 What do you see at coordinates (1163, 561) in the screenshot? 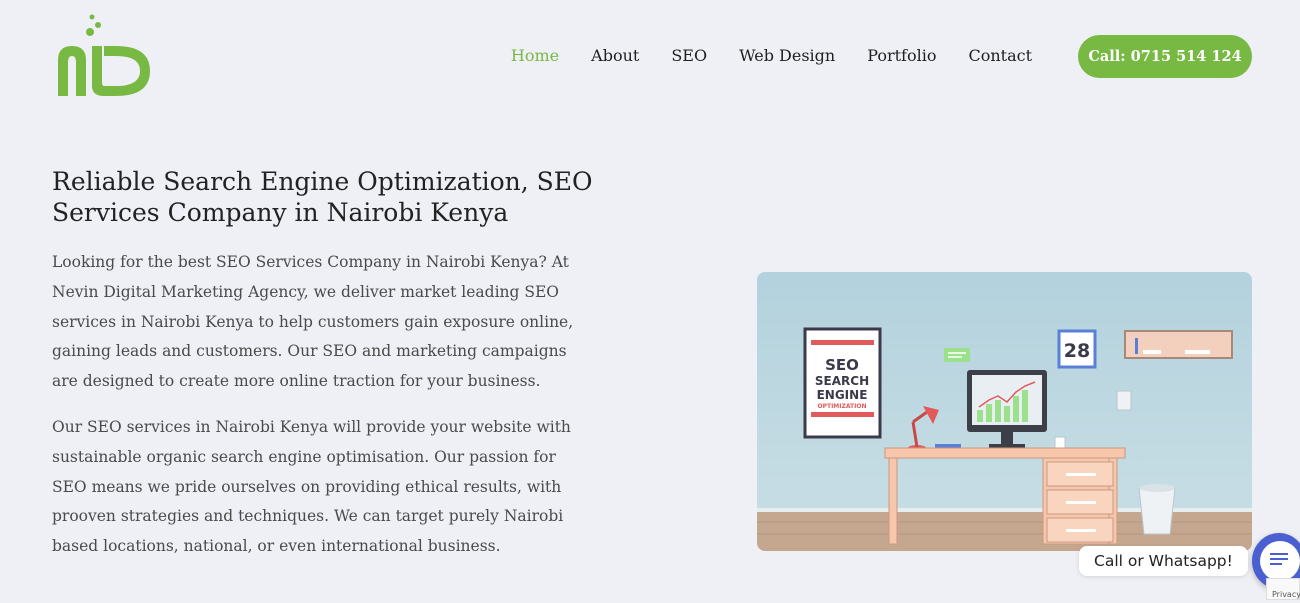
I see `chat-prompt-bubble: Call or Whatsapp!` at bounding box center [1163, 561].